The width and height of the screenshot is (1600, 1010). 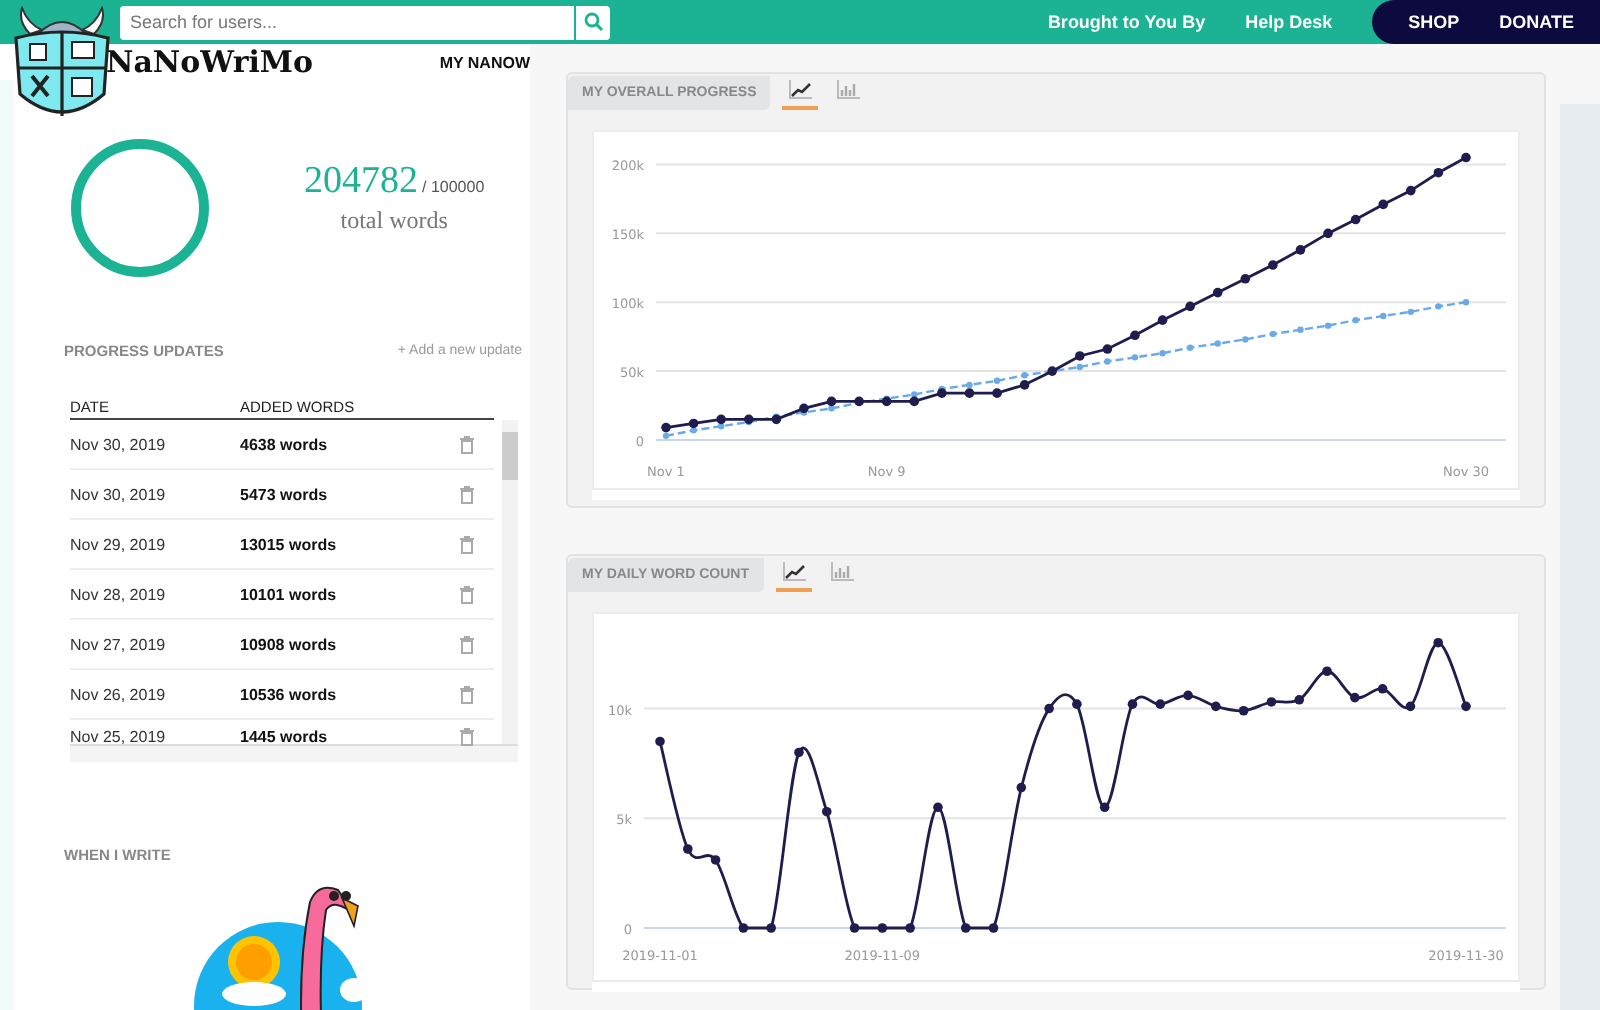 What do you see at coordinates (119, 644) in the screenshot?
I see `table-cell-text: Nov 27, 2019` at bounding box center [119, 644].